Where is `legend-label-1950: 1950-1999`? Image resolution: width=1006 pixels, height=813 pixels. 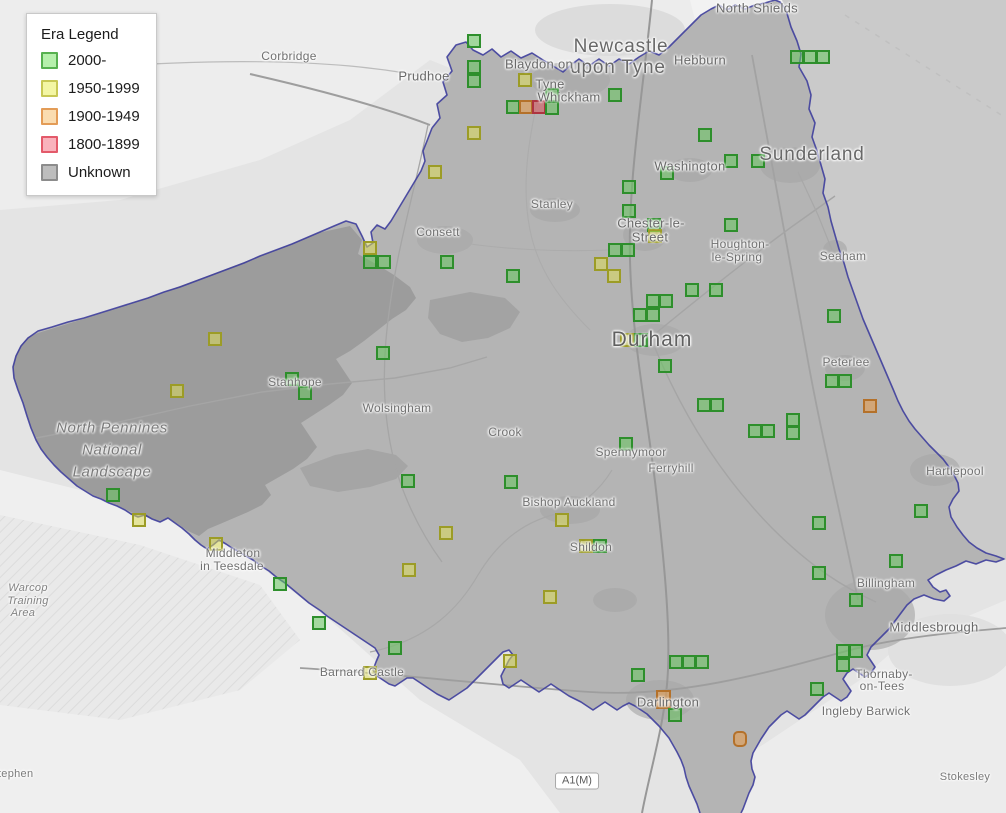
legend-label-1950: 1950-1999 is located at coordinates (104, 88).